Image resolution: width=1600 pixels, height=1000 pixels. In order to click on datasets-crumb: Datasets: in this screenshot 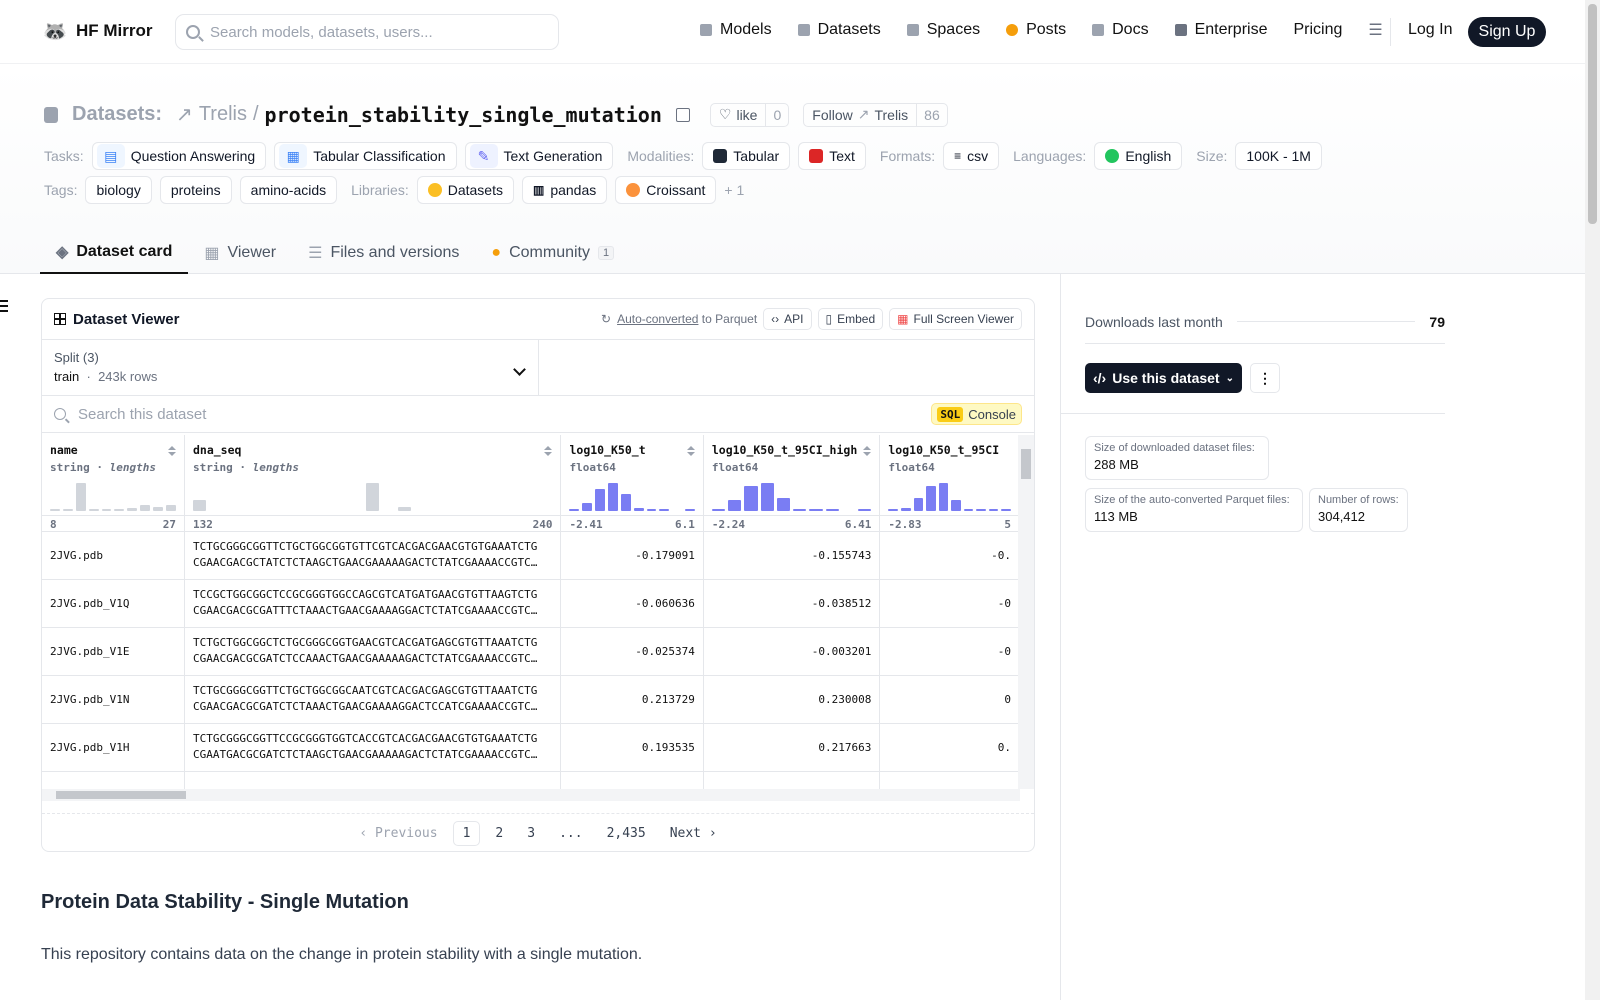, I will do `click(117, 114)`.